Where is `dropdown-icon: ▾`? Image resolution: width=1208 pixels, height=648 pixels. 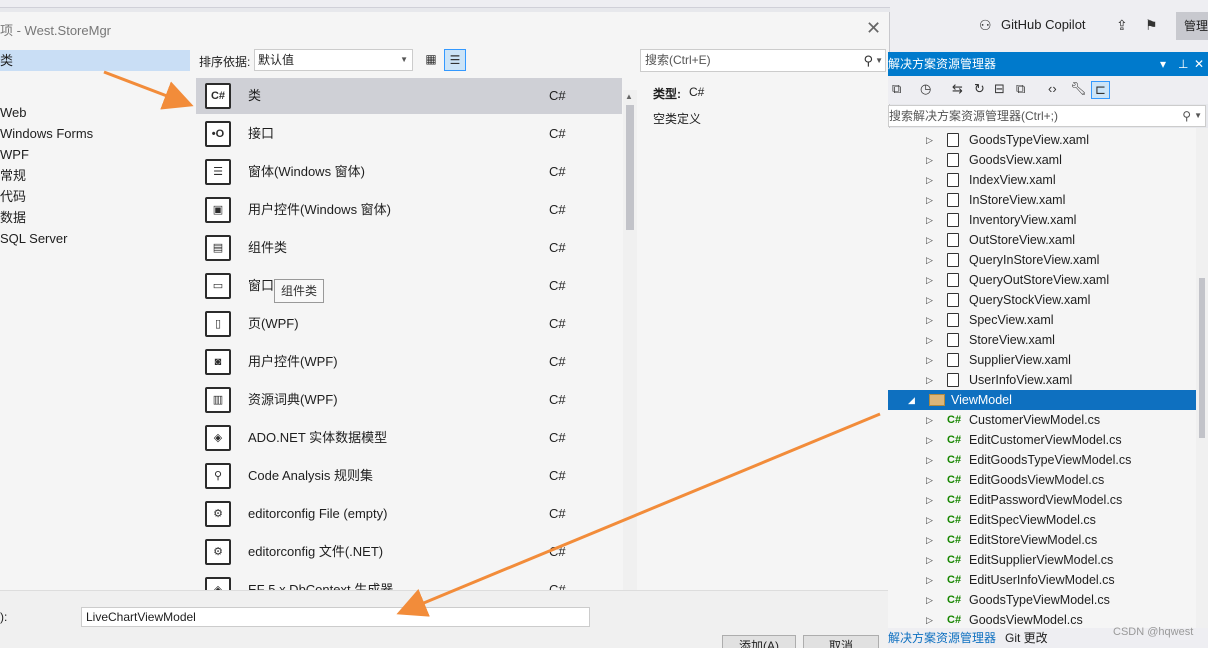 dropdown-icon: ▾ is located at coordinates (1163, 64).